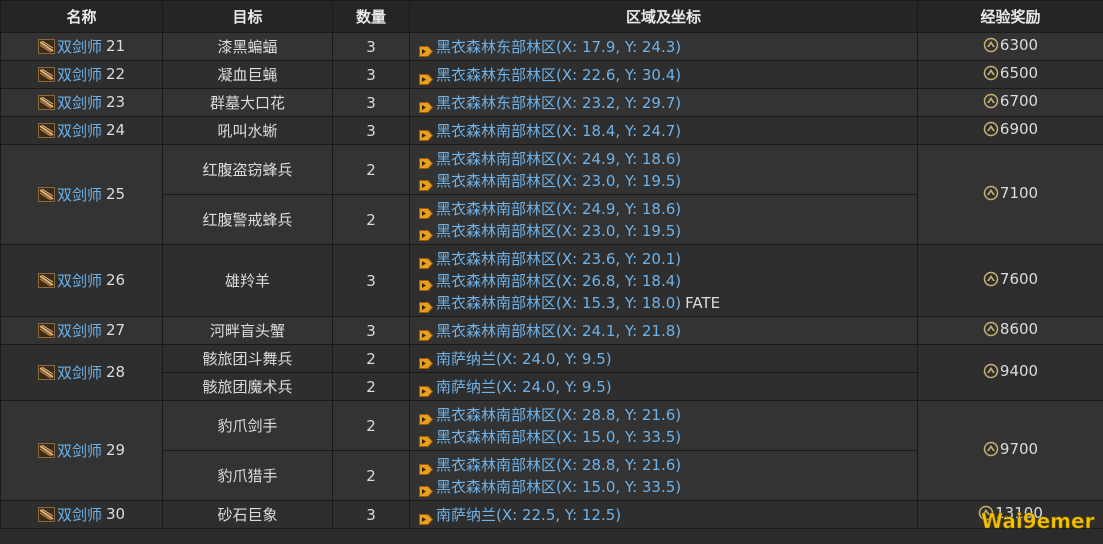  What do you see at coordinates (1019, 101) in the screenshot?
I see `exp-value: 6700` at bounding box center [1019, 101].